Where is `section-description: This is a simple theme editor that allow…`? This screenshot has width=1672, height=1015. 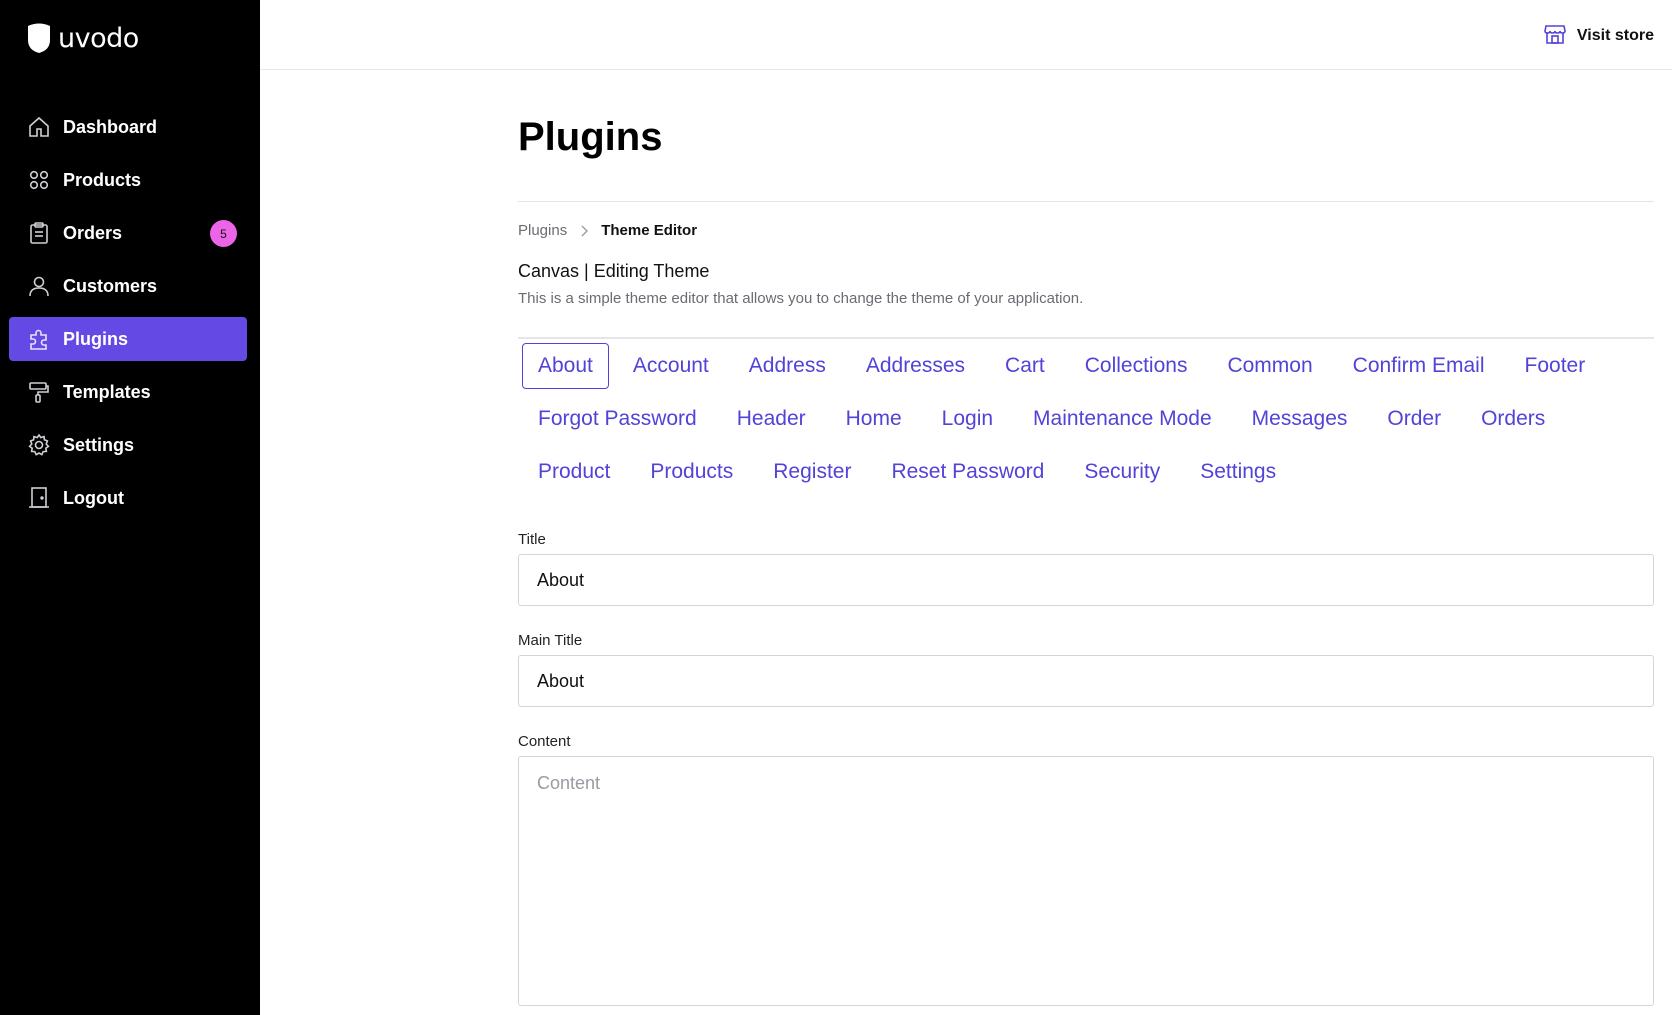 section-description: This is a simple theme editor that allow… is located at coordinates (801, 298).